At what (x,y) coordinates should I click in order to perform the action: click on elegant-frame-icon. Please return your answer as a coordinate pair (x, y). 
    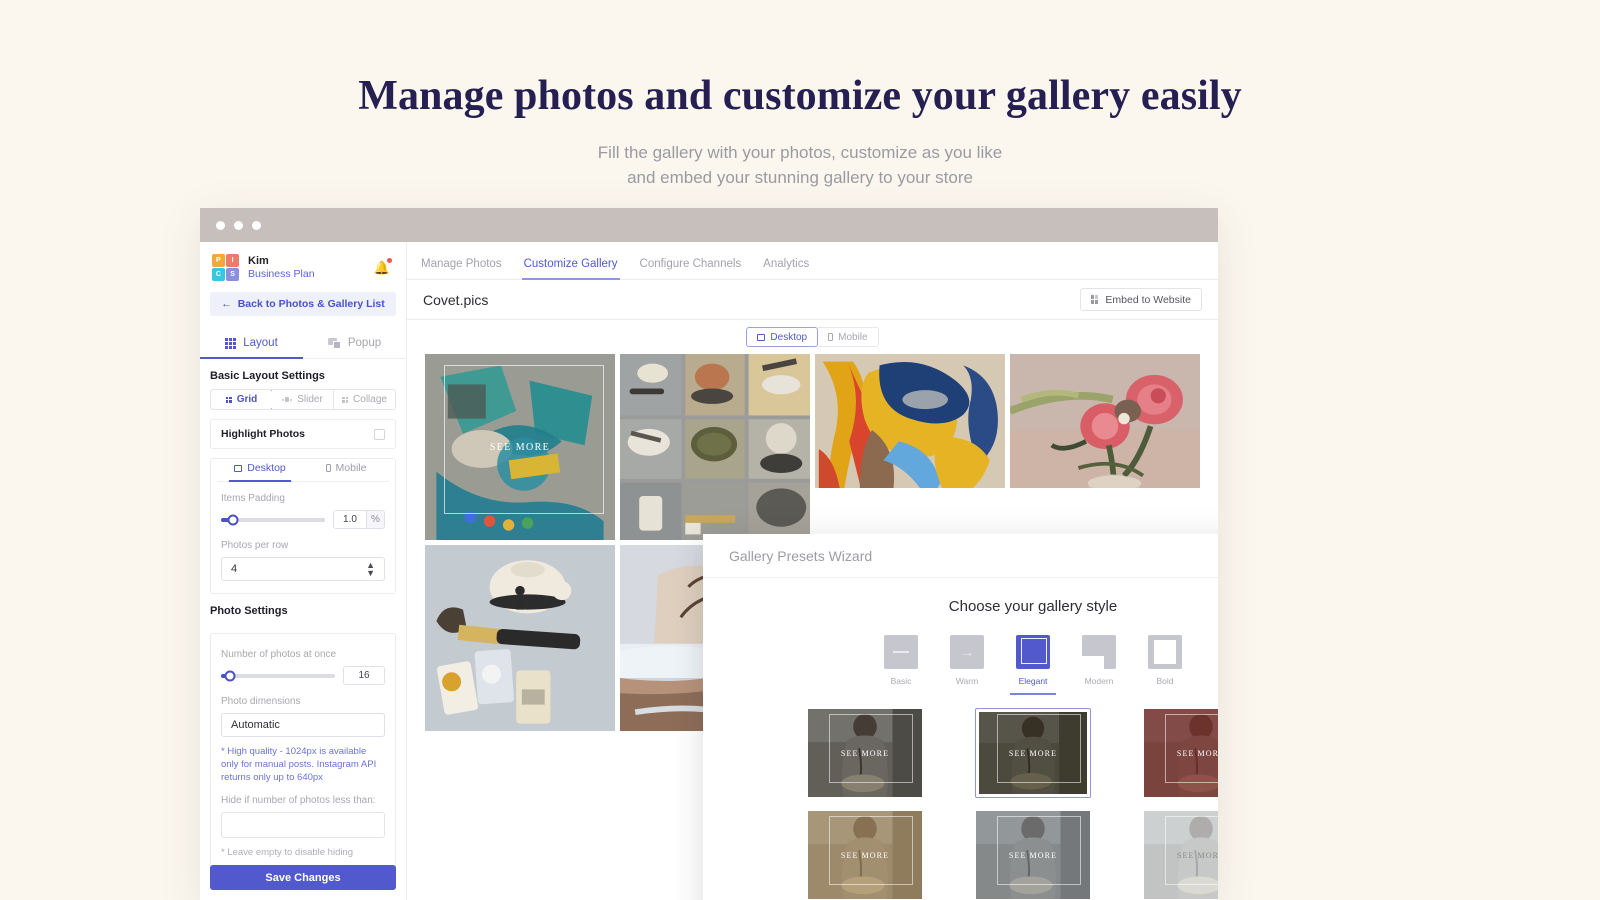
    Looking at the image, I should click on (1033, 652).